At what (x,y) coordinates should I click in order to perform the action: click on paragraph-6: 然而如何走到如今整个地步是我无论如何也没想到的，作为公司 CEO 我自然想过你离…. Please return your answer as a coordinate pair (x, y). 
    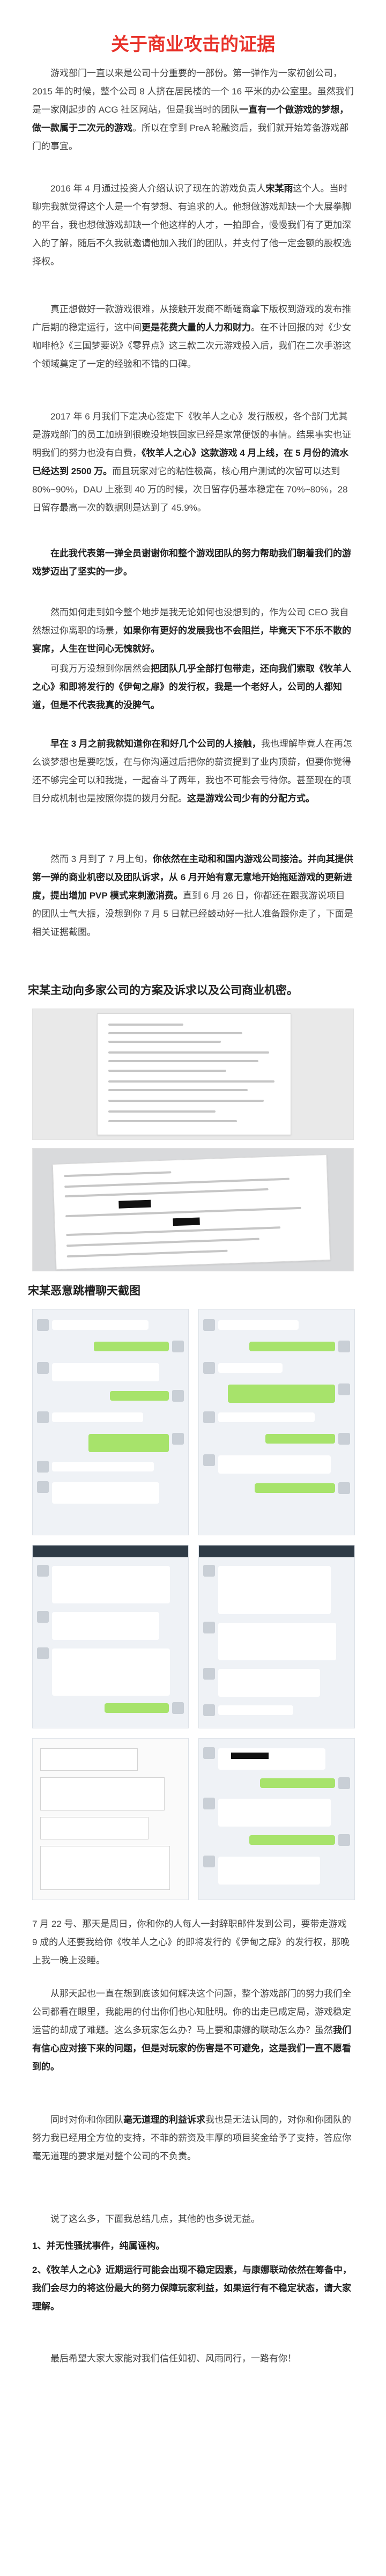
    Looking at the image, I should click on (193, 630).